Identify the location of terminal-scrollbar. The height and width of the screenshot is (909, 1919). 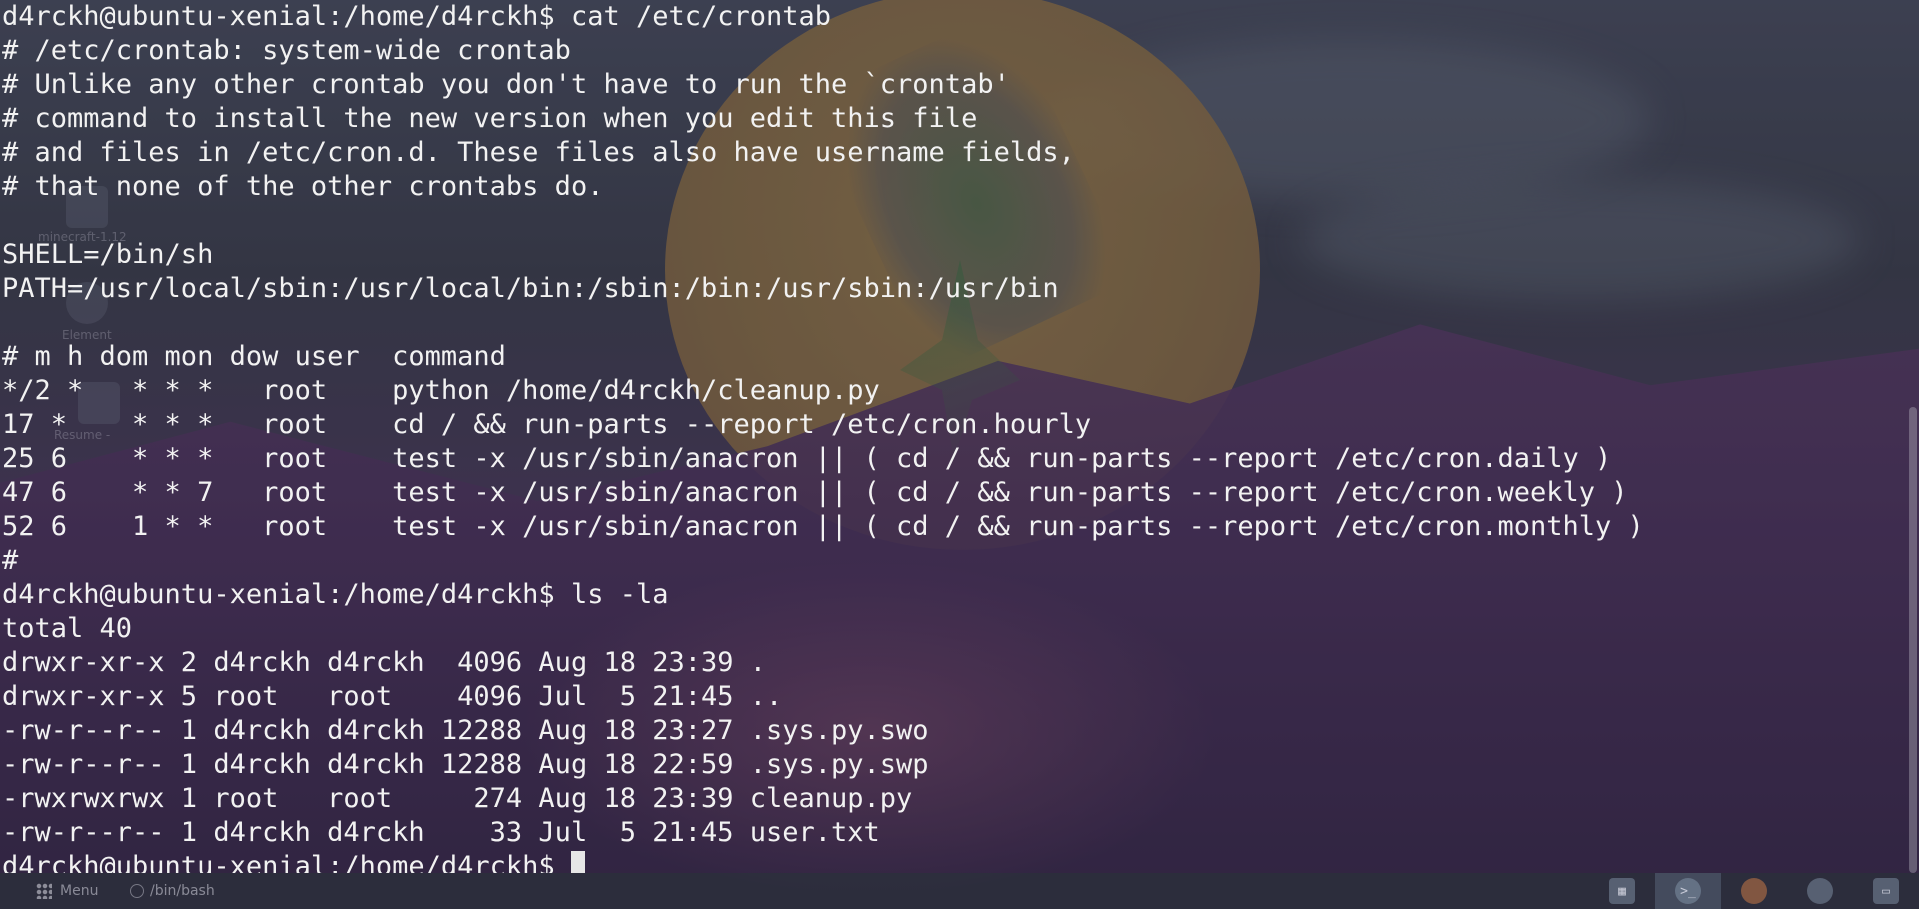
(1913, 436).